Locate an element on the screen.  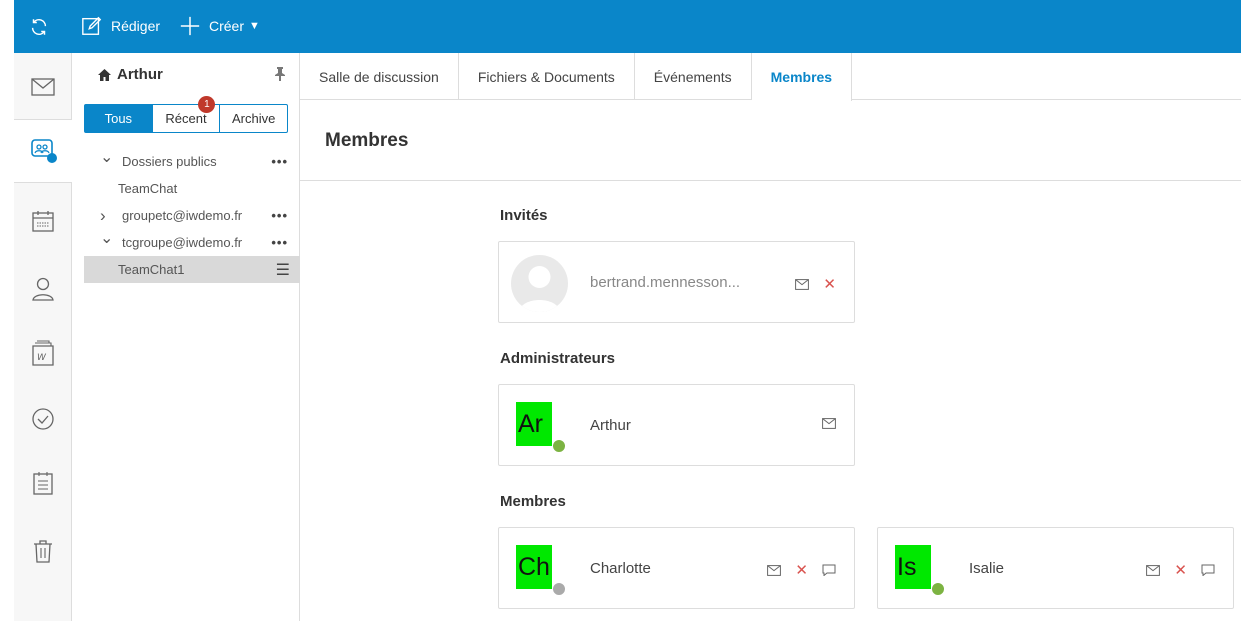
folder-tree-label: tcgroupe@iwdemo.fr is located at coordinates (182, 242).